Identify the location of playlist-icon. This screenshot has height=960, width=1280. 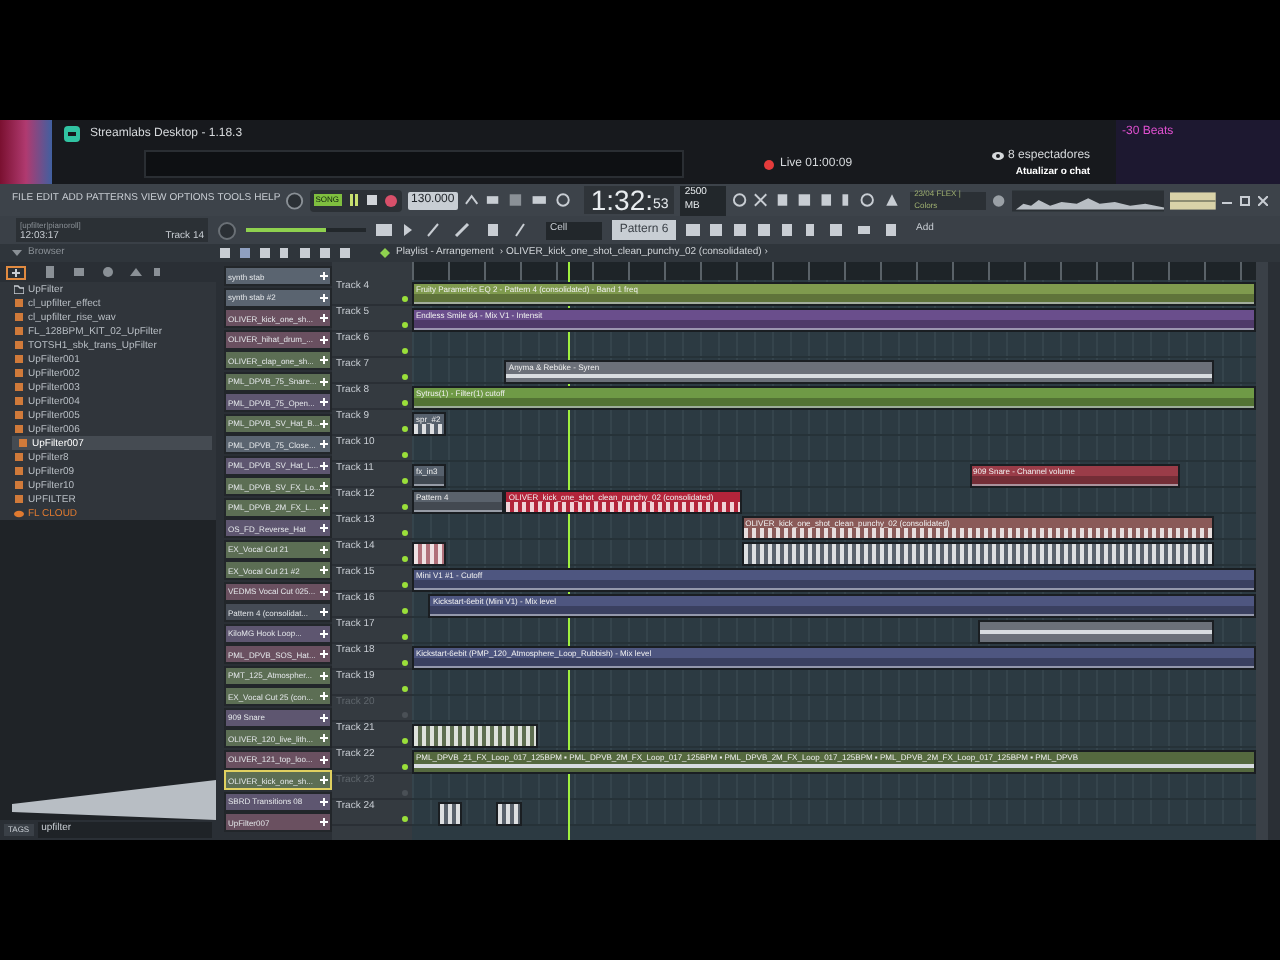
(385, 253).